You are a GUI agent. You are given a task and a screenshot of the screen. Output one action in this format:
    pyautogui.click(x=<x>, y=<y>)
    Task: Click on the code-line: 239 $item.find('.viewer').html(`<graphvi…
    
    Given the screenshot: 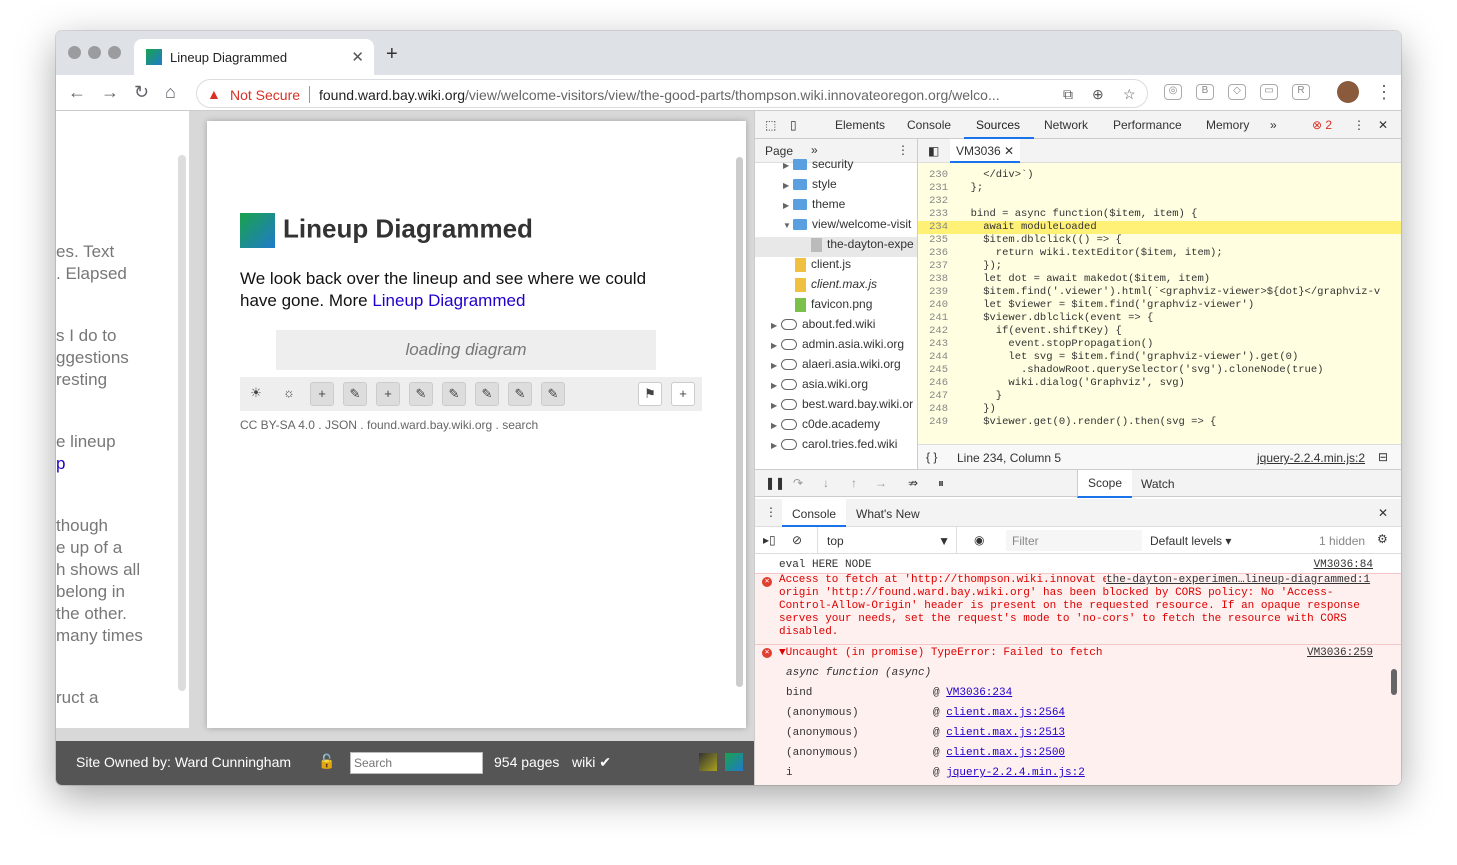 What is the action you would take?
    pyautogui.click(x=1159, y=292)
    